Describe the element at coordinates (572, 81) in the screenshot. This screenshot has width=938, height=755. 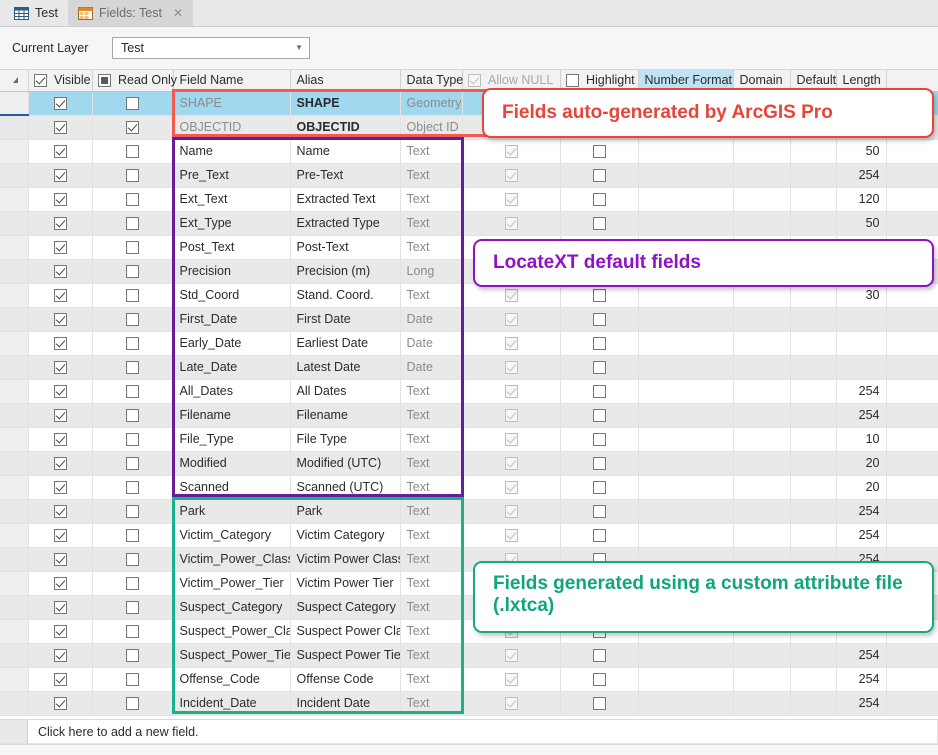
I see `highlight-header-checkbox` at that location.